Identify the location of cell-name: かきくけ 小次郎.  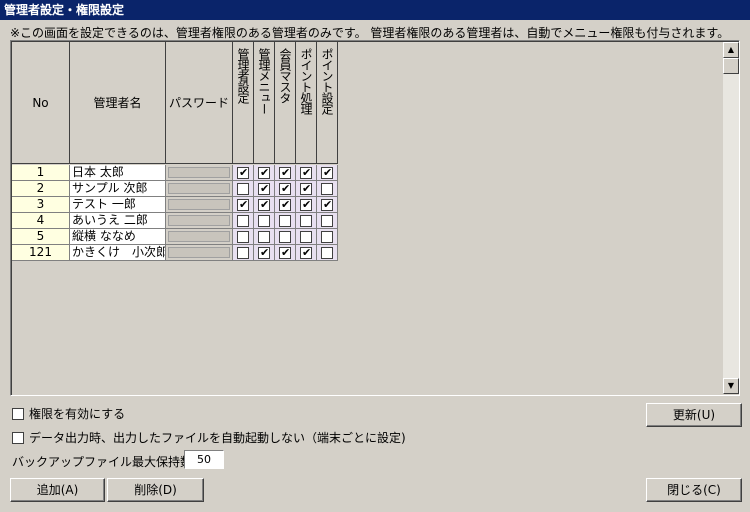
(118, 253).